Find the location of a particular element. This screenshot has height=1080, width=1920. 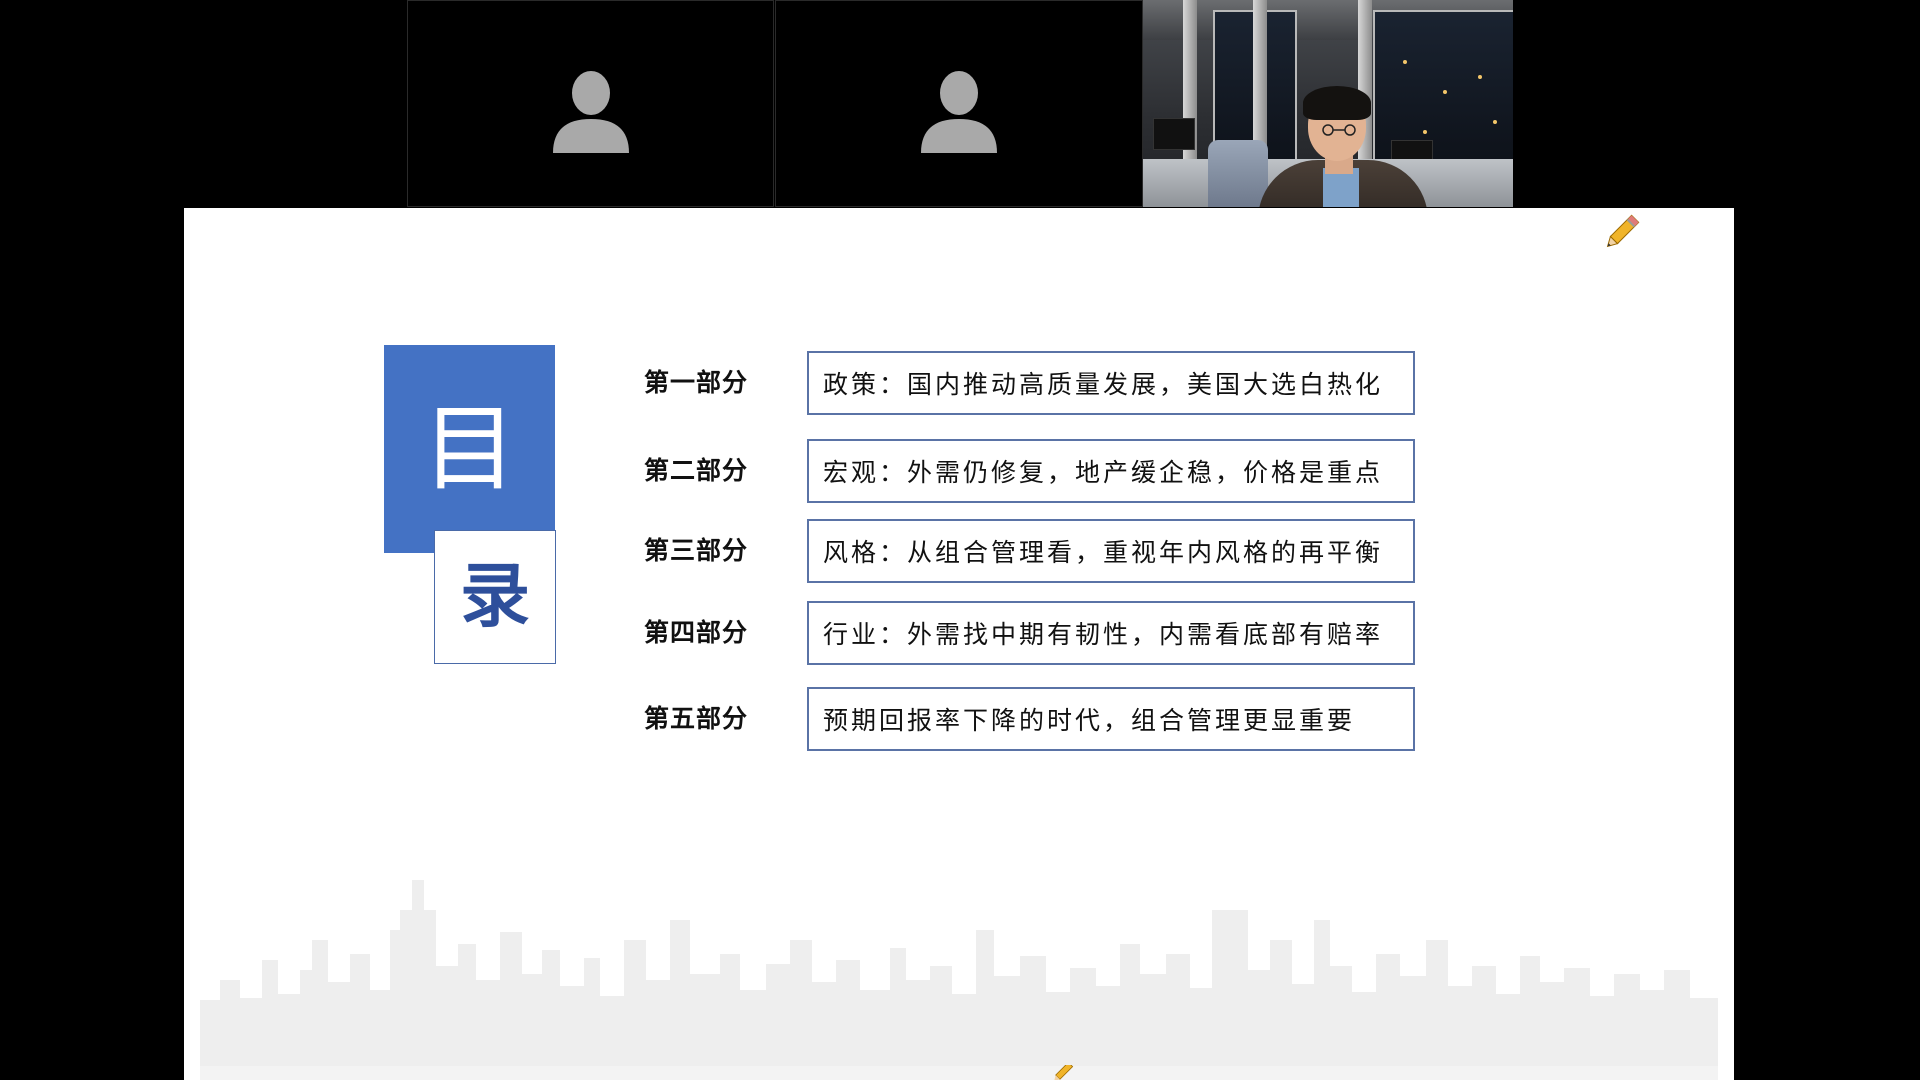

toc-row: 第三部分 风格：从组合管理看，重视年内风格的再平衡 is located at coordinates (959, 551).